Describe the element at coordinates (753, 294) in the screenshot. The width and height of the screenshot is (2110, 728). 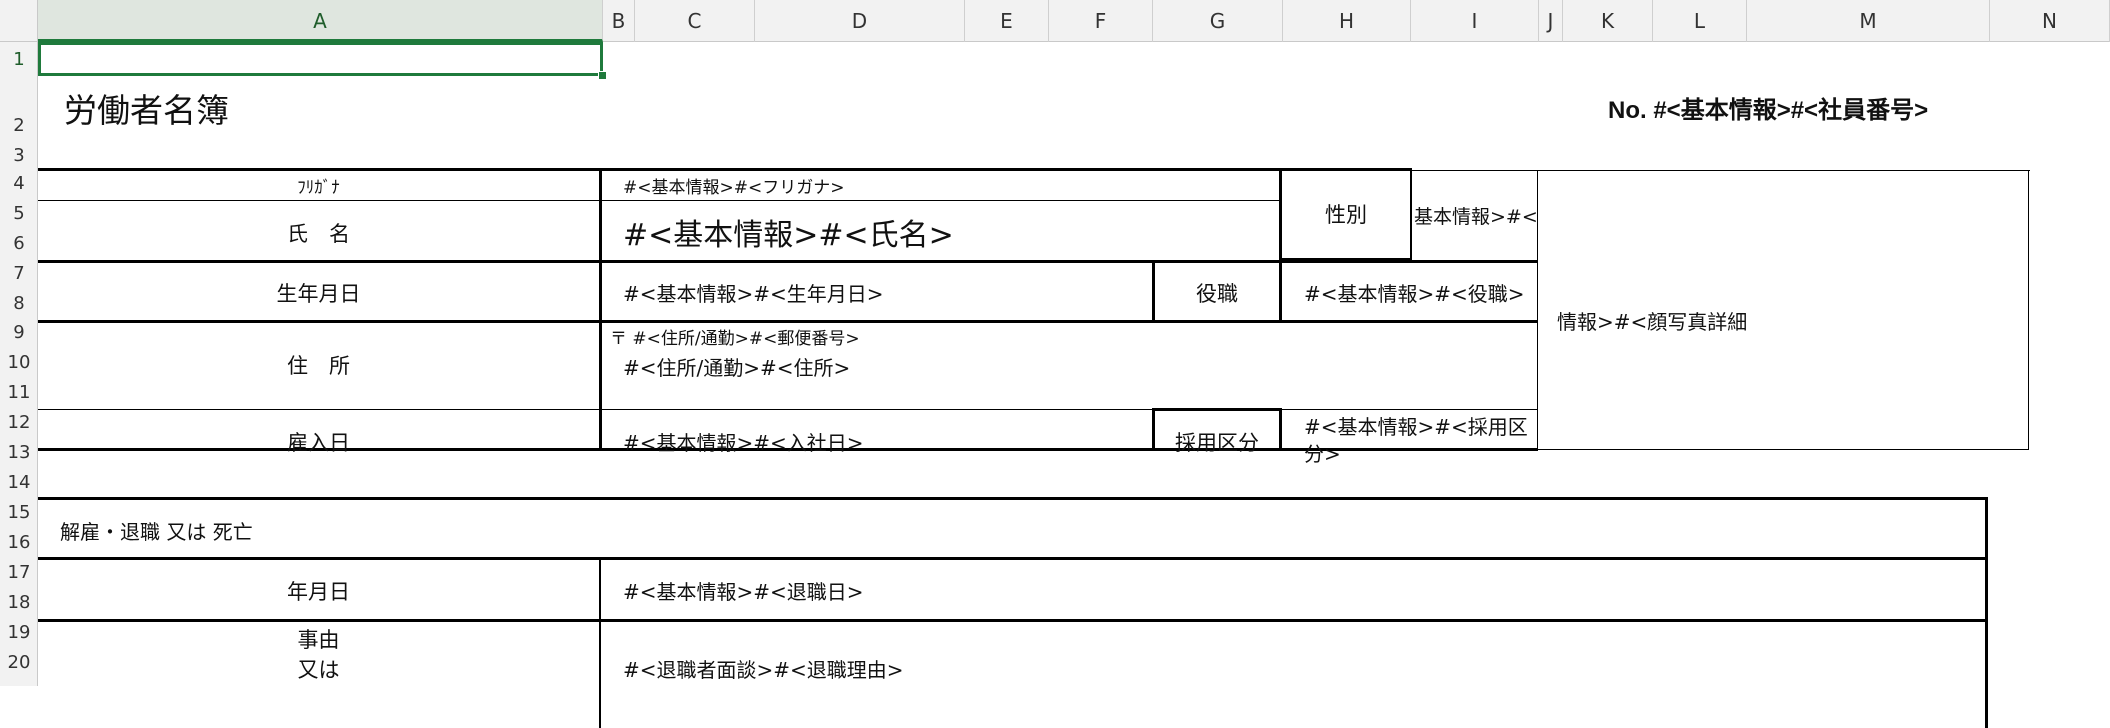
I see `birthdate-value: #<基本情報>#<生年月日>` at that location.